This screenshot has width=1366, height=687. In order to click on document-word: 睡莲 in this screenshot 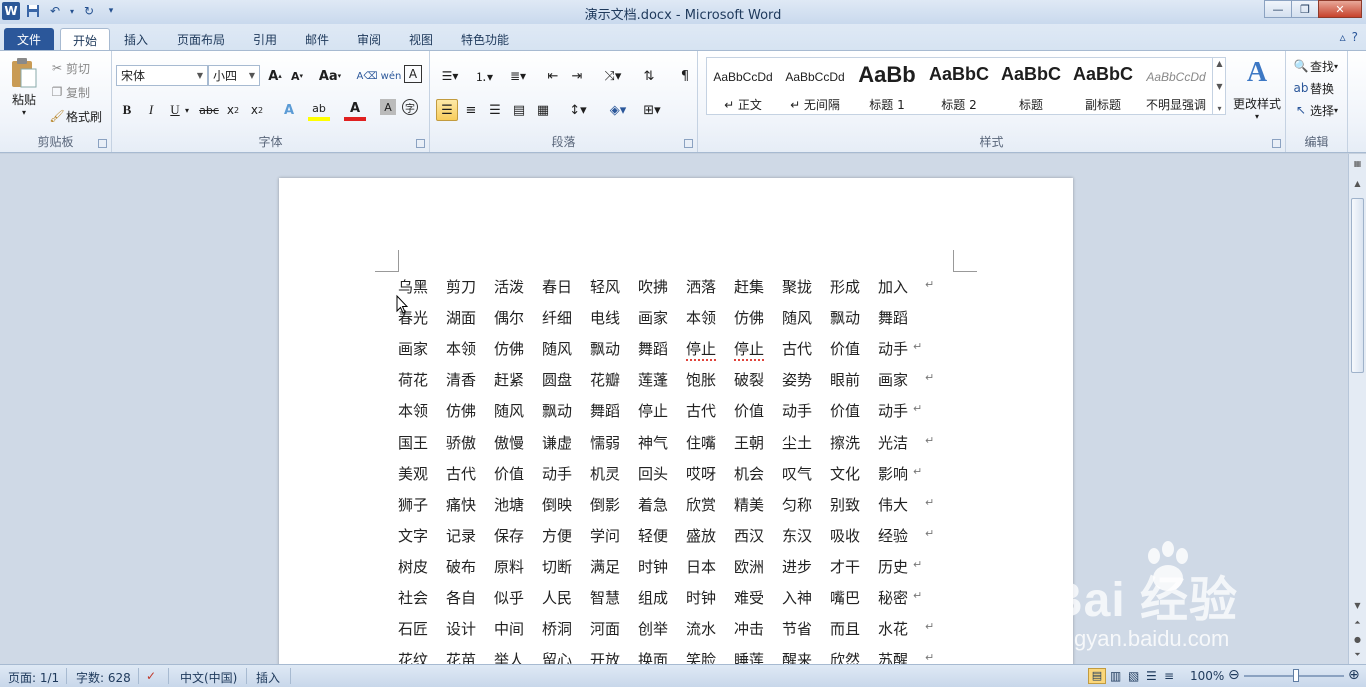, I will do `click(749, 656)`.